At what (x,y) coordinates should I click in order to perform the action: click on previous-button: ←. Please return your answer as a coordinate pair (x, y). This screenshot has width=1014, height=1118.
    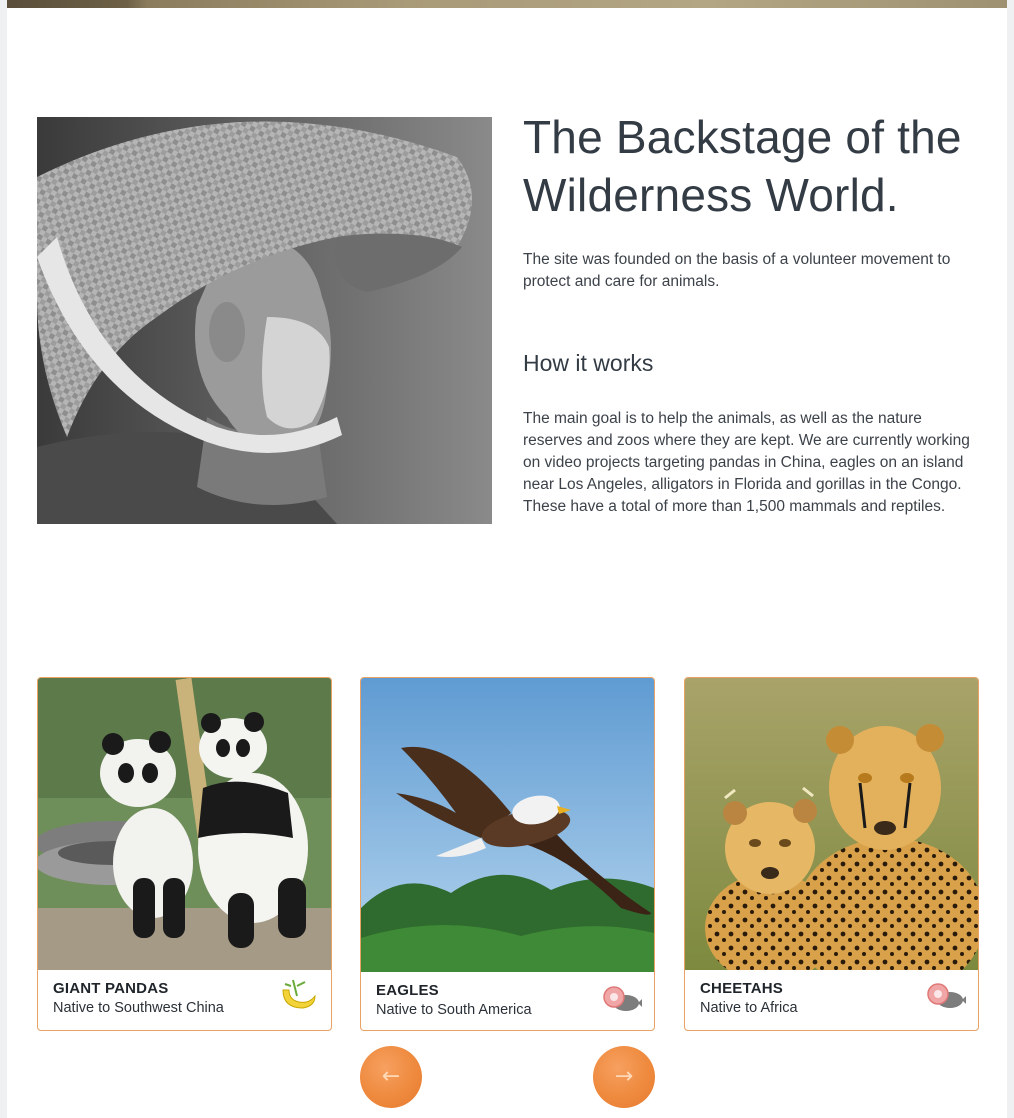
    Looking at the image, I should click on (391, 1077).